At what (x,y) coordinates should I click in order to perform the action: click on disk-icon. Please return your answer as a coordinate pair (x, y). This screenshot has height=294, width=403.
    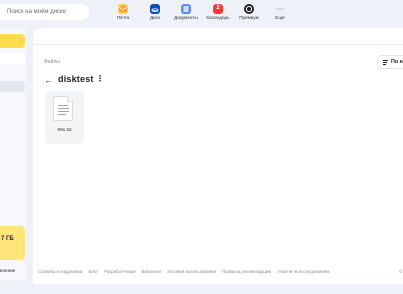
    Looking at the image, I should click on (155, 9).